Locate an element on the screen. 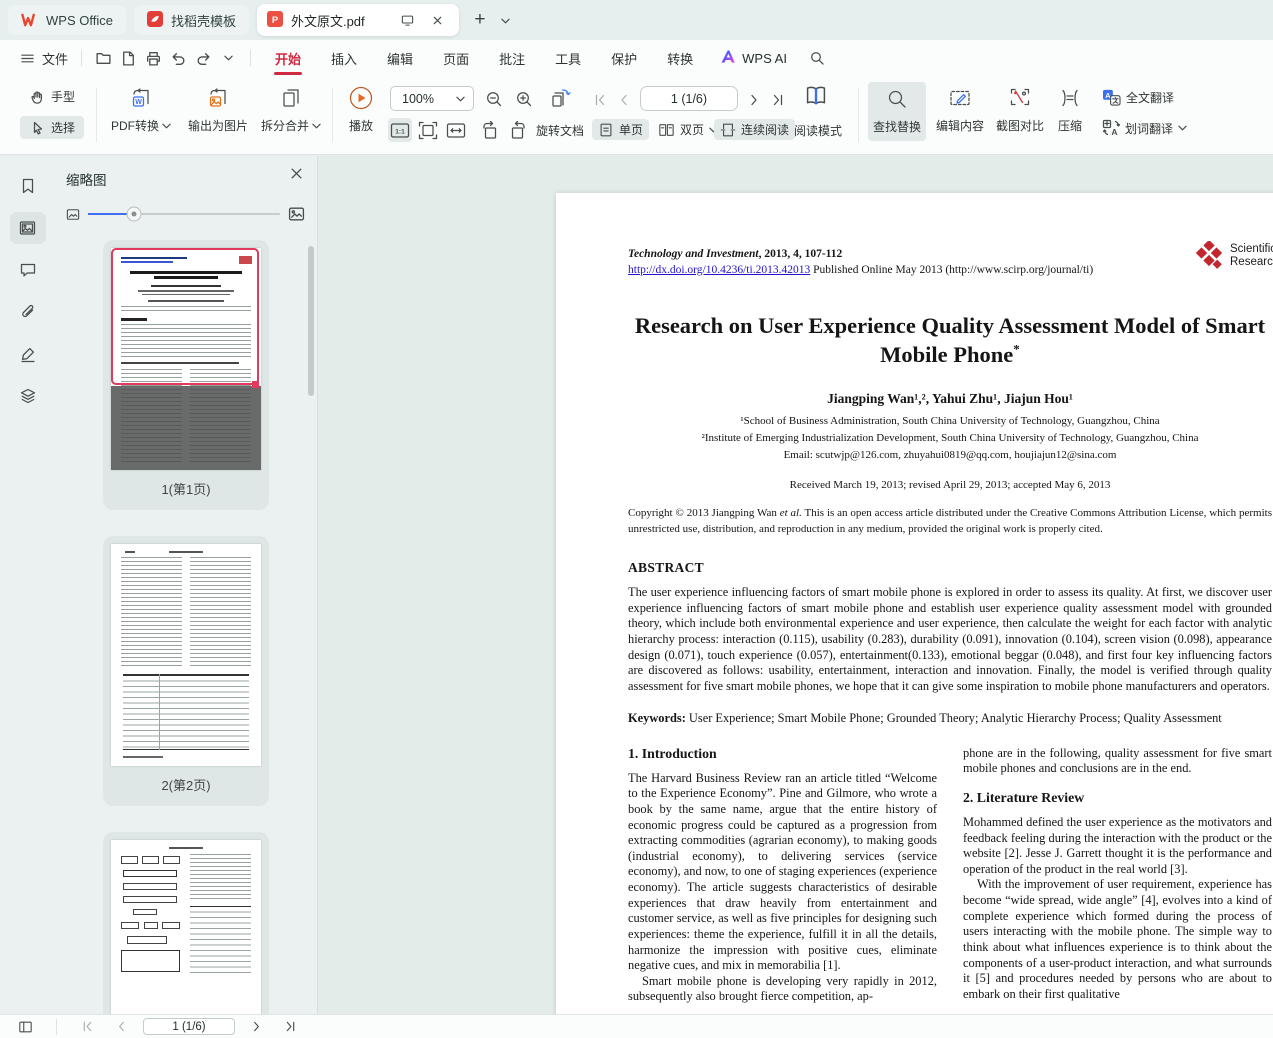  open-file-icon is located at coordinates (103, 58).